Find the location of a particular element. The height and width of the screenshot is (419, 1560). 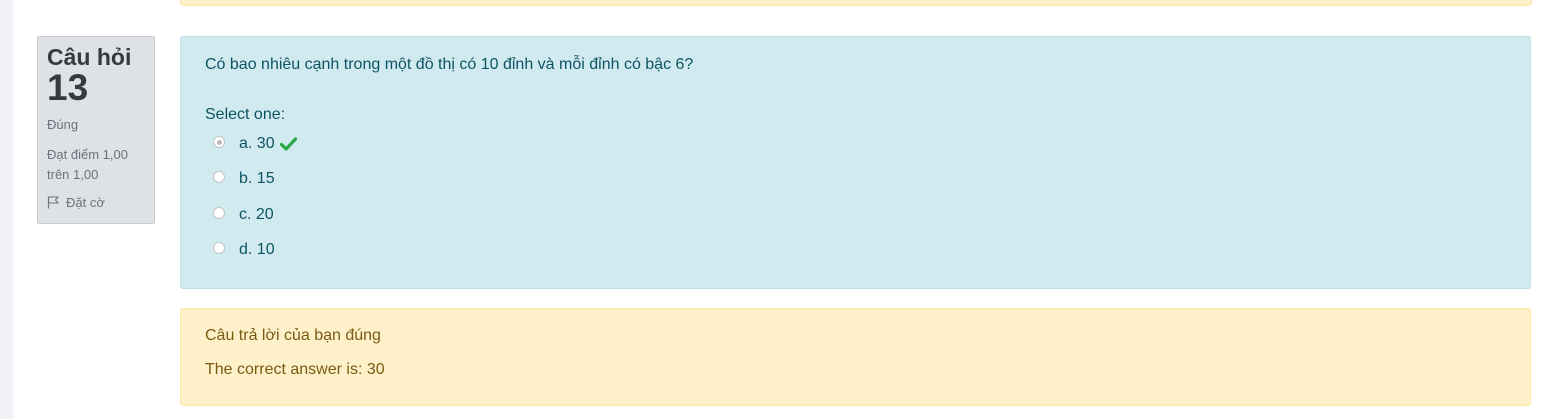

answer-option-d: d. 10 is located at coordinates (244, 250).